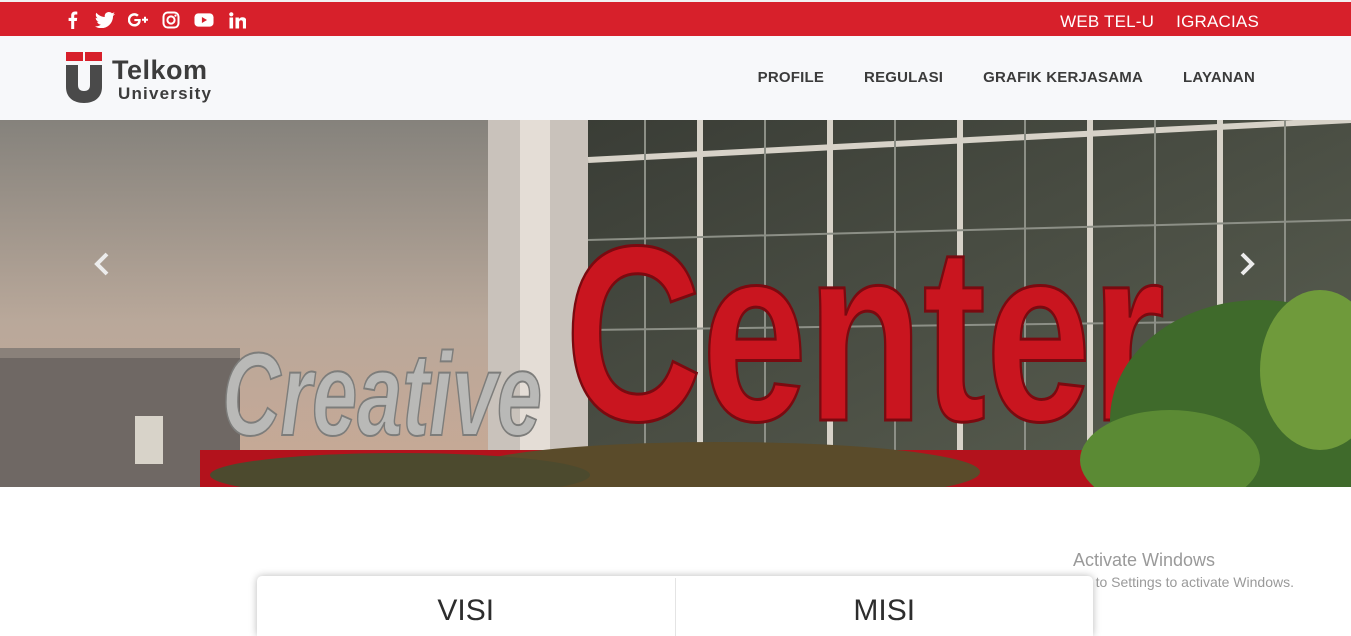 The image size is (1351, 636). I want to click on menu-layanan: LAYANAN, so click(1219, 77).